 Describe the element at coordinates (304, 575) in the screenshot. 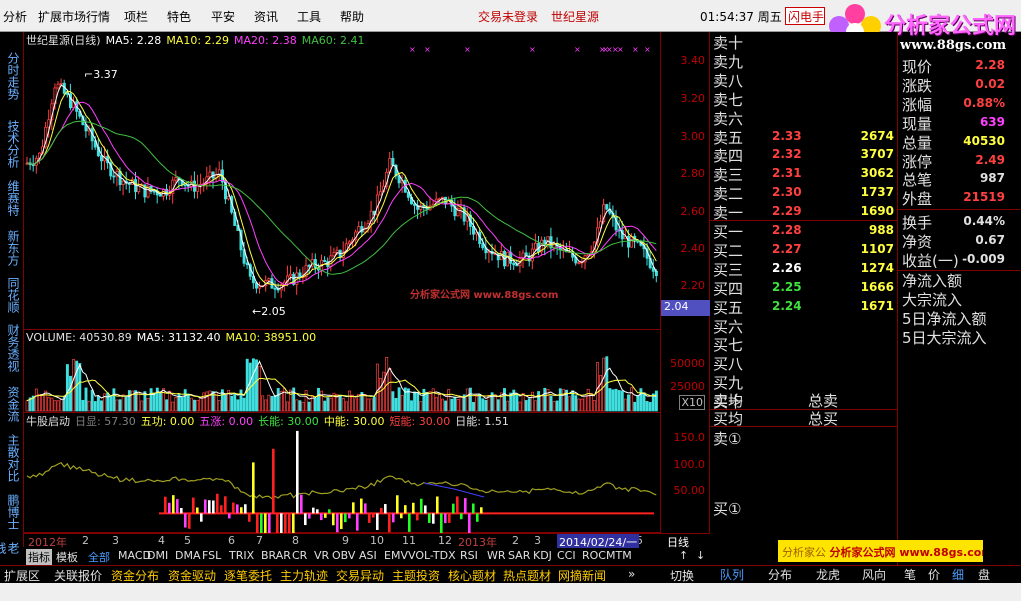

I see `bottom-tab: 主力轨迹` at that location.